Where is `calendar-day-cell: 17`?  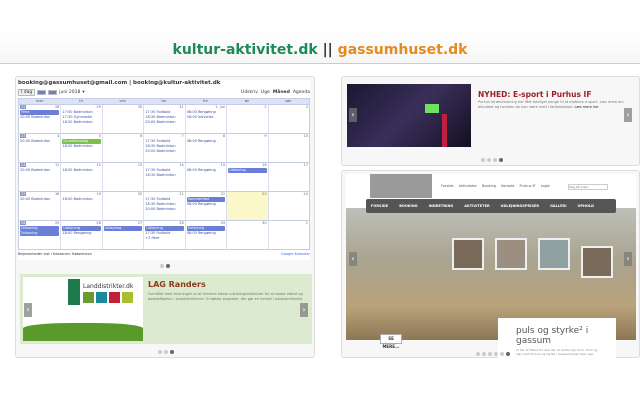
calendar-day-cell: 17 is located at coordinates (288, 177).